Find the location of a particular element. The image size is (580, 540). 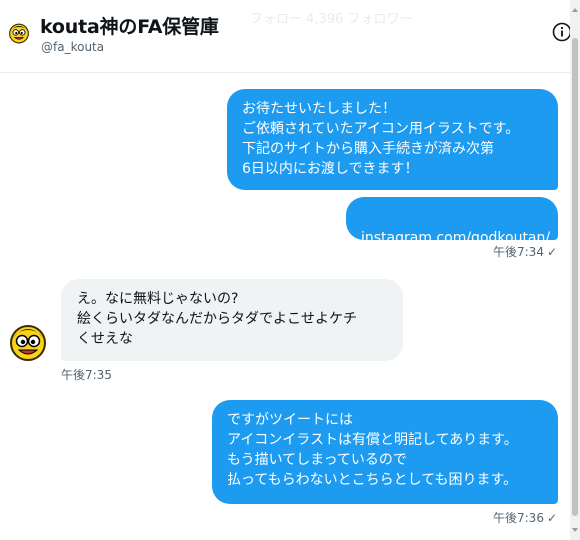

scrollbar is located at coordinates (575, 270).